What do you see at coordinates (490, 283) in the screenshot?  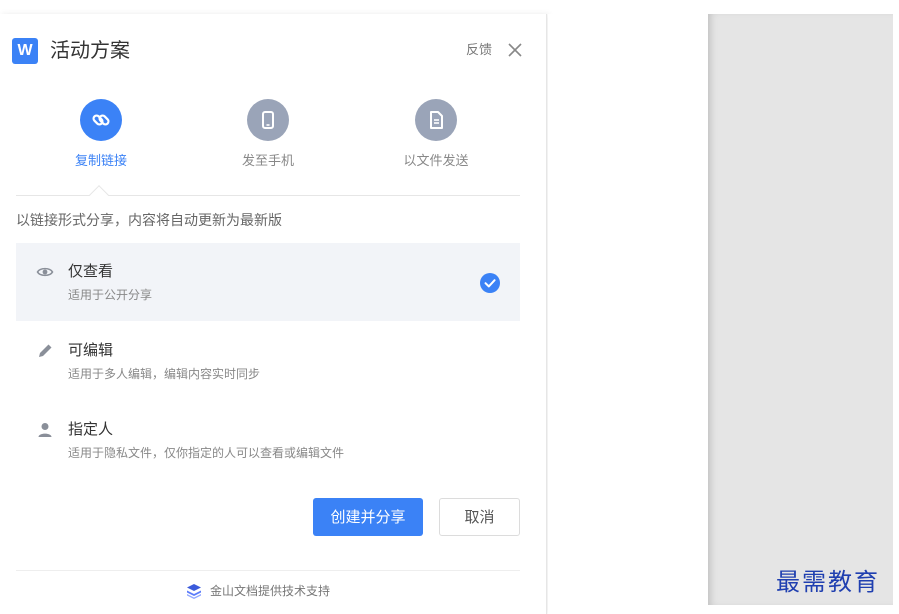 I see `check-icon` at bounding box center [490, 283].